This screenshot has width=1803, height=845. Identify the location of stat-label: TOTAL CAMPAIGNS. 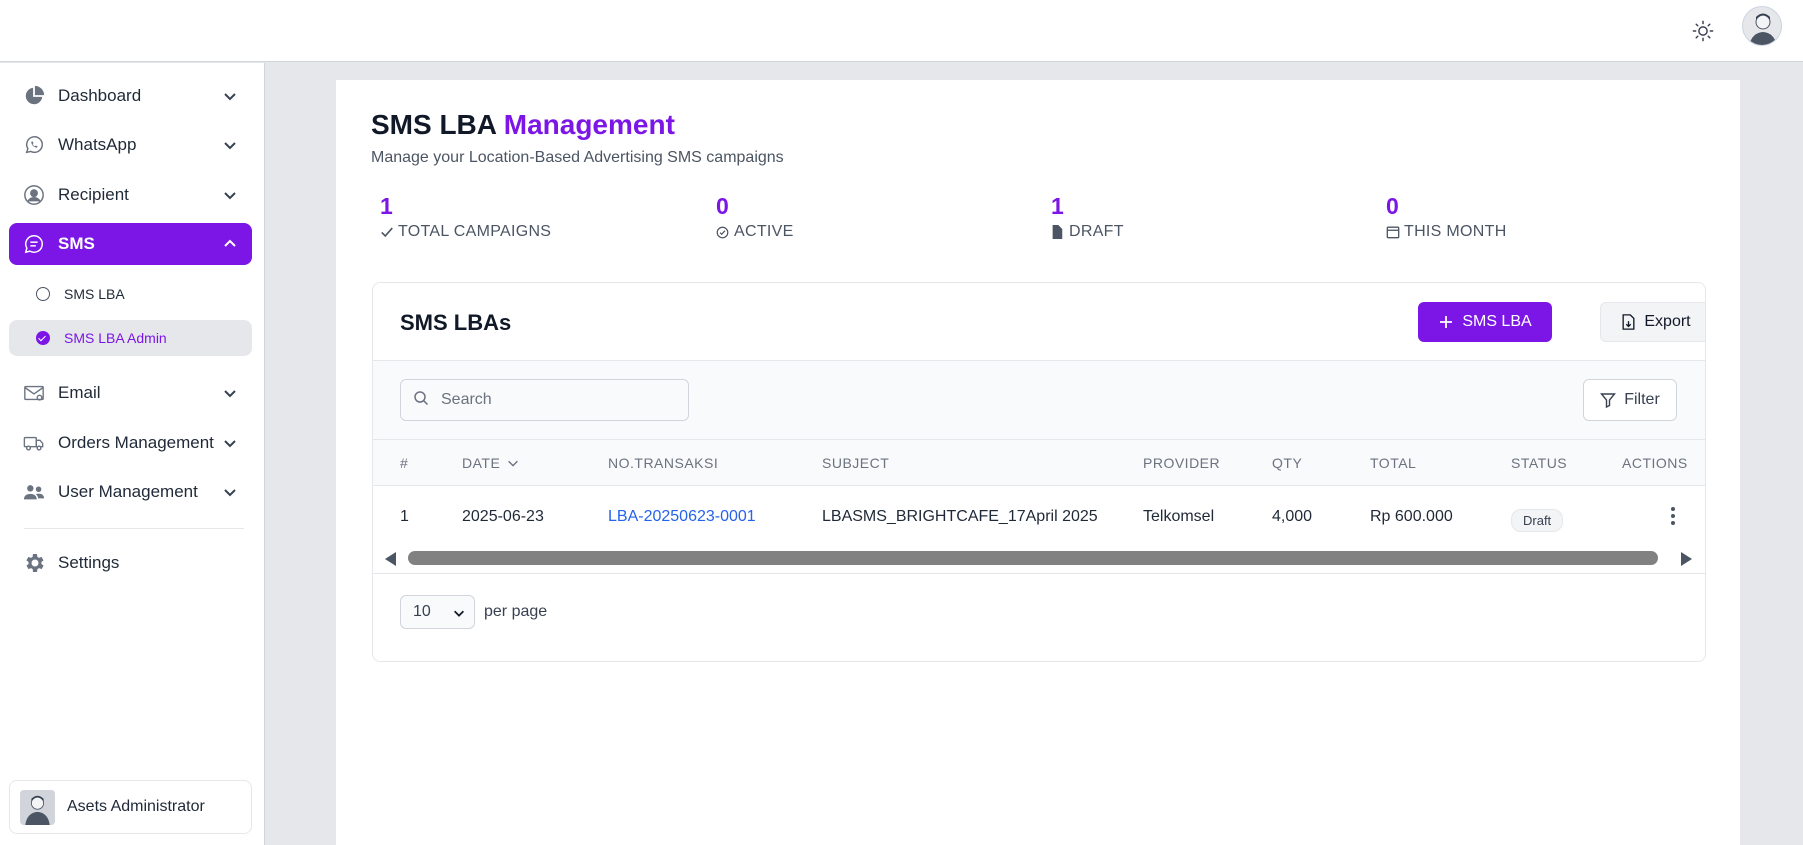
(530, 232).